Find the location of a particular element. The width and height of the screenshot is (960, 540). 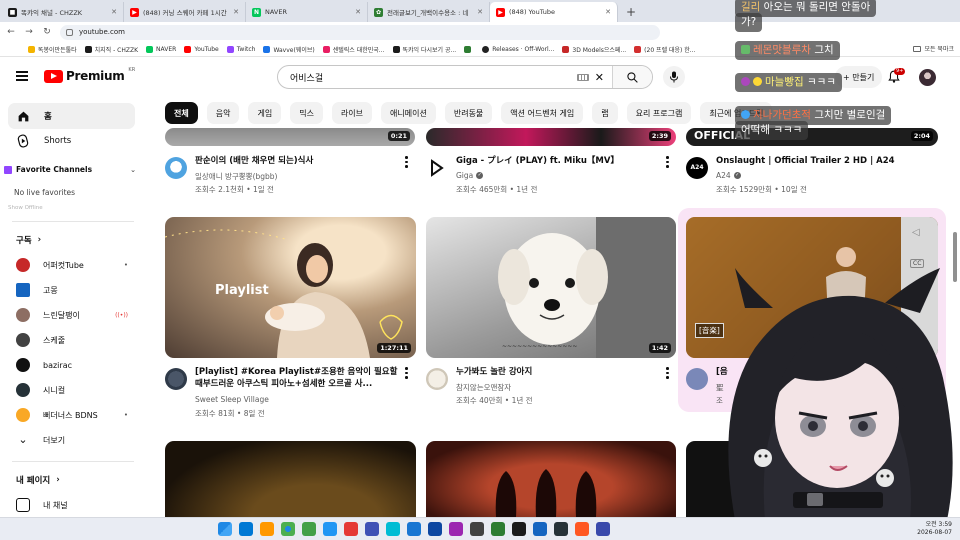

subscription-item: 느린달팽이 ((•)) is located at coordinates (72, 315).